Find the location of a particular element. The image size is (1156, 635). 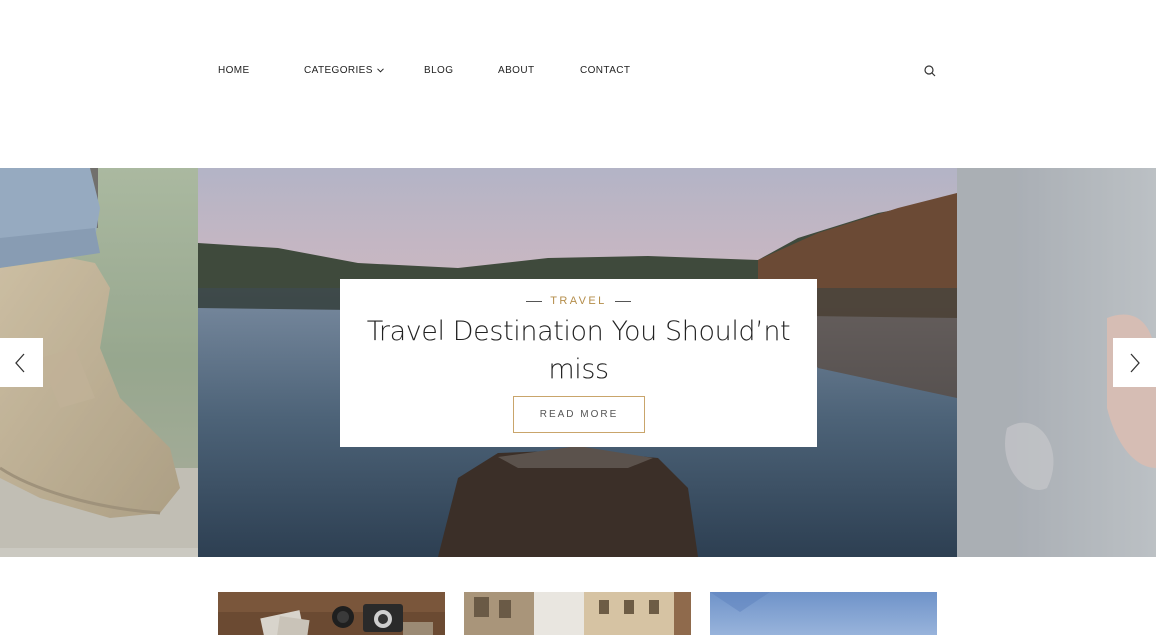

nav-about: ABOUT is located at coordinates (516, 70).